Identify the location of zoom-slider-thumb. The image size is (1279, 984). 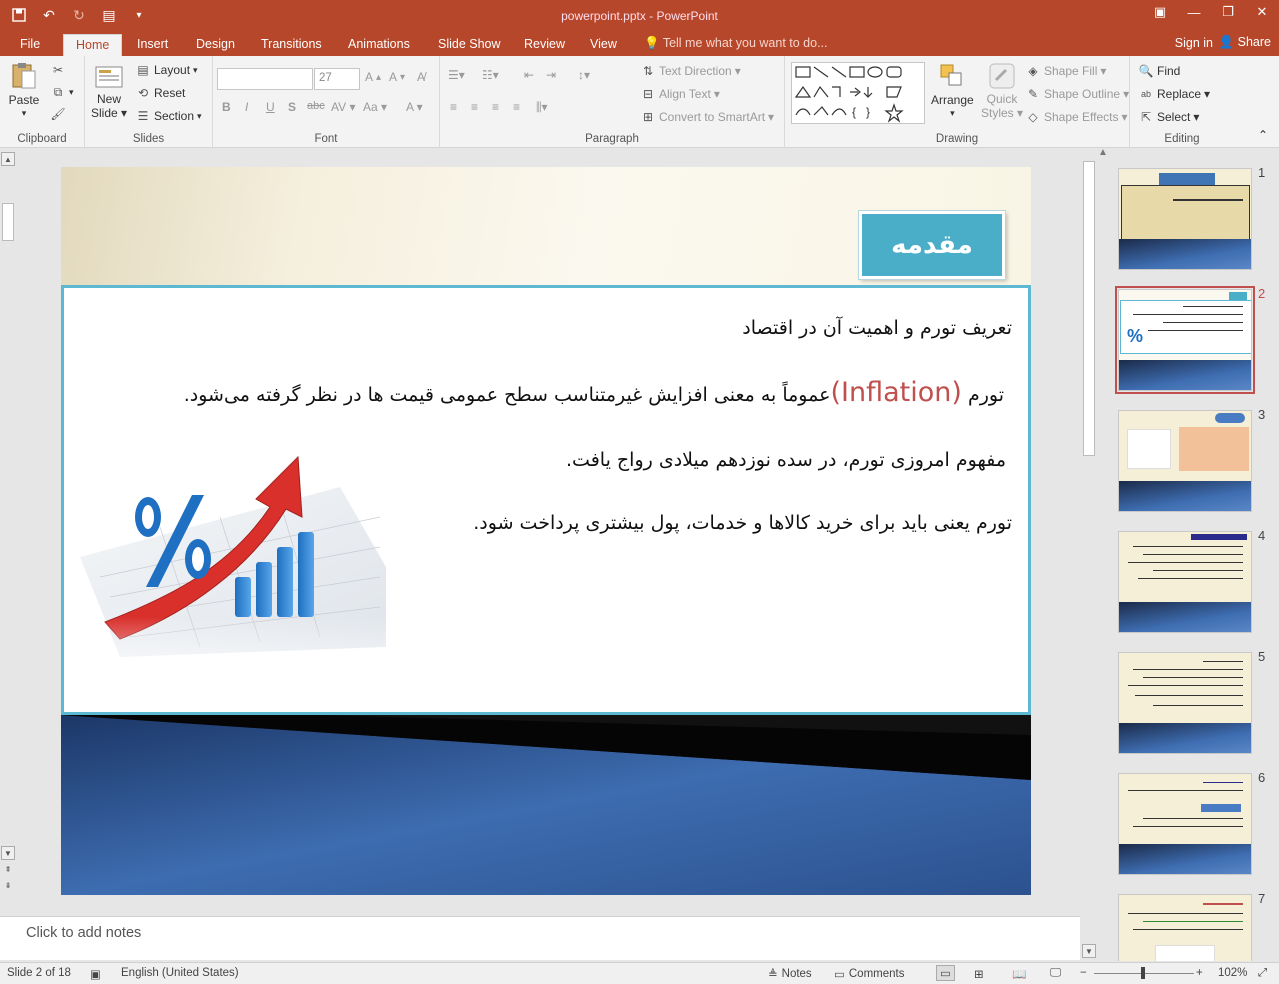
(1143, 973).